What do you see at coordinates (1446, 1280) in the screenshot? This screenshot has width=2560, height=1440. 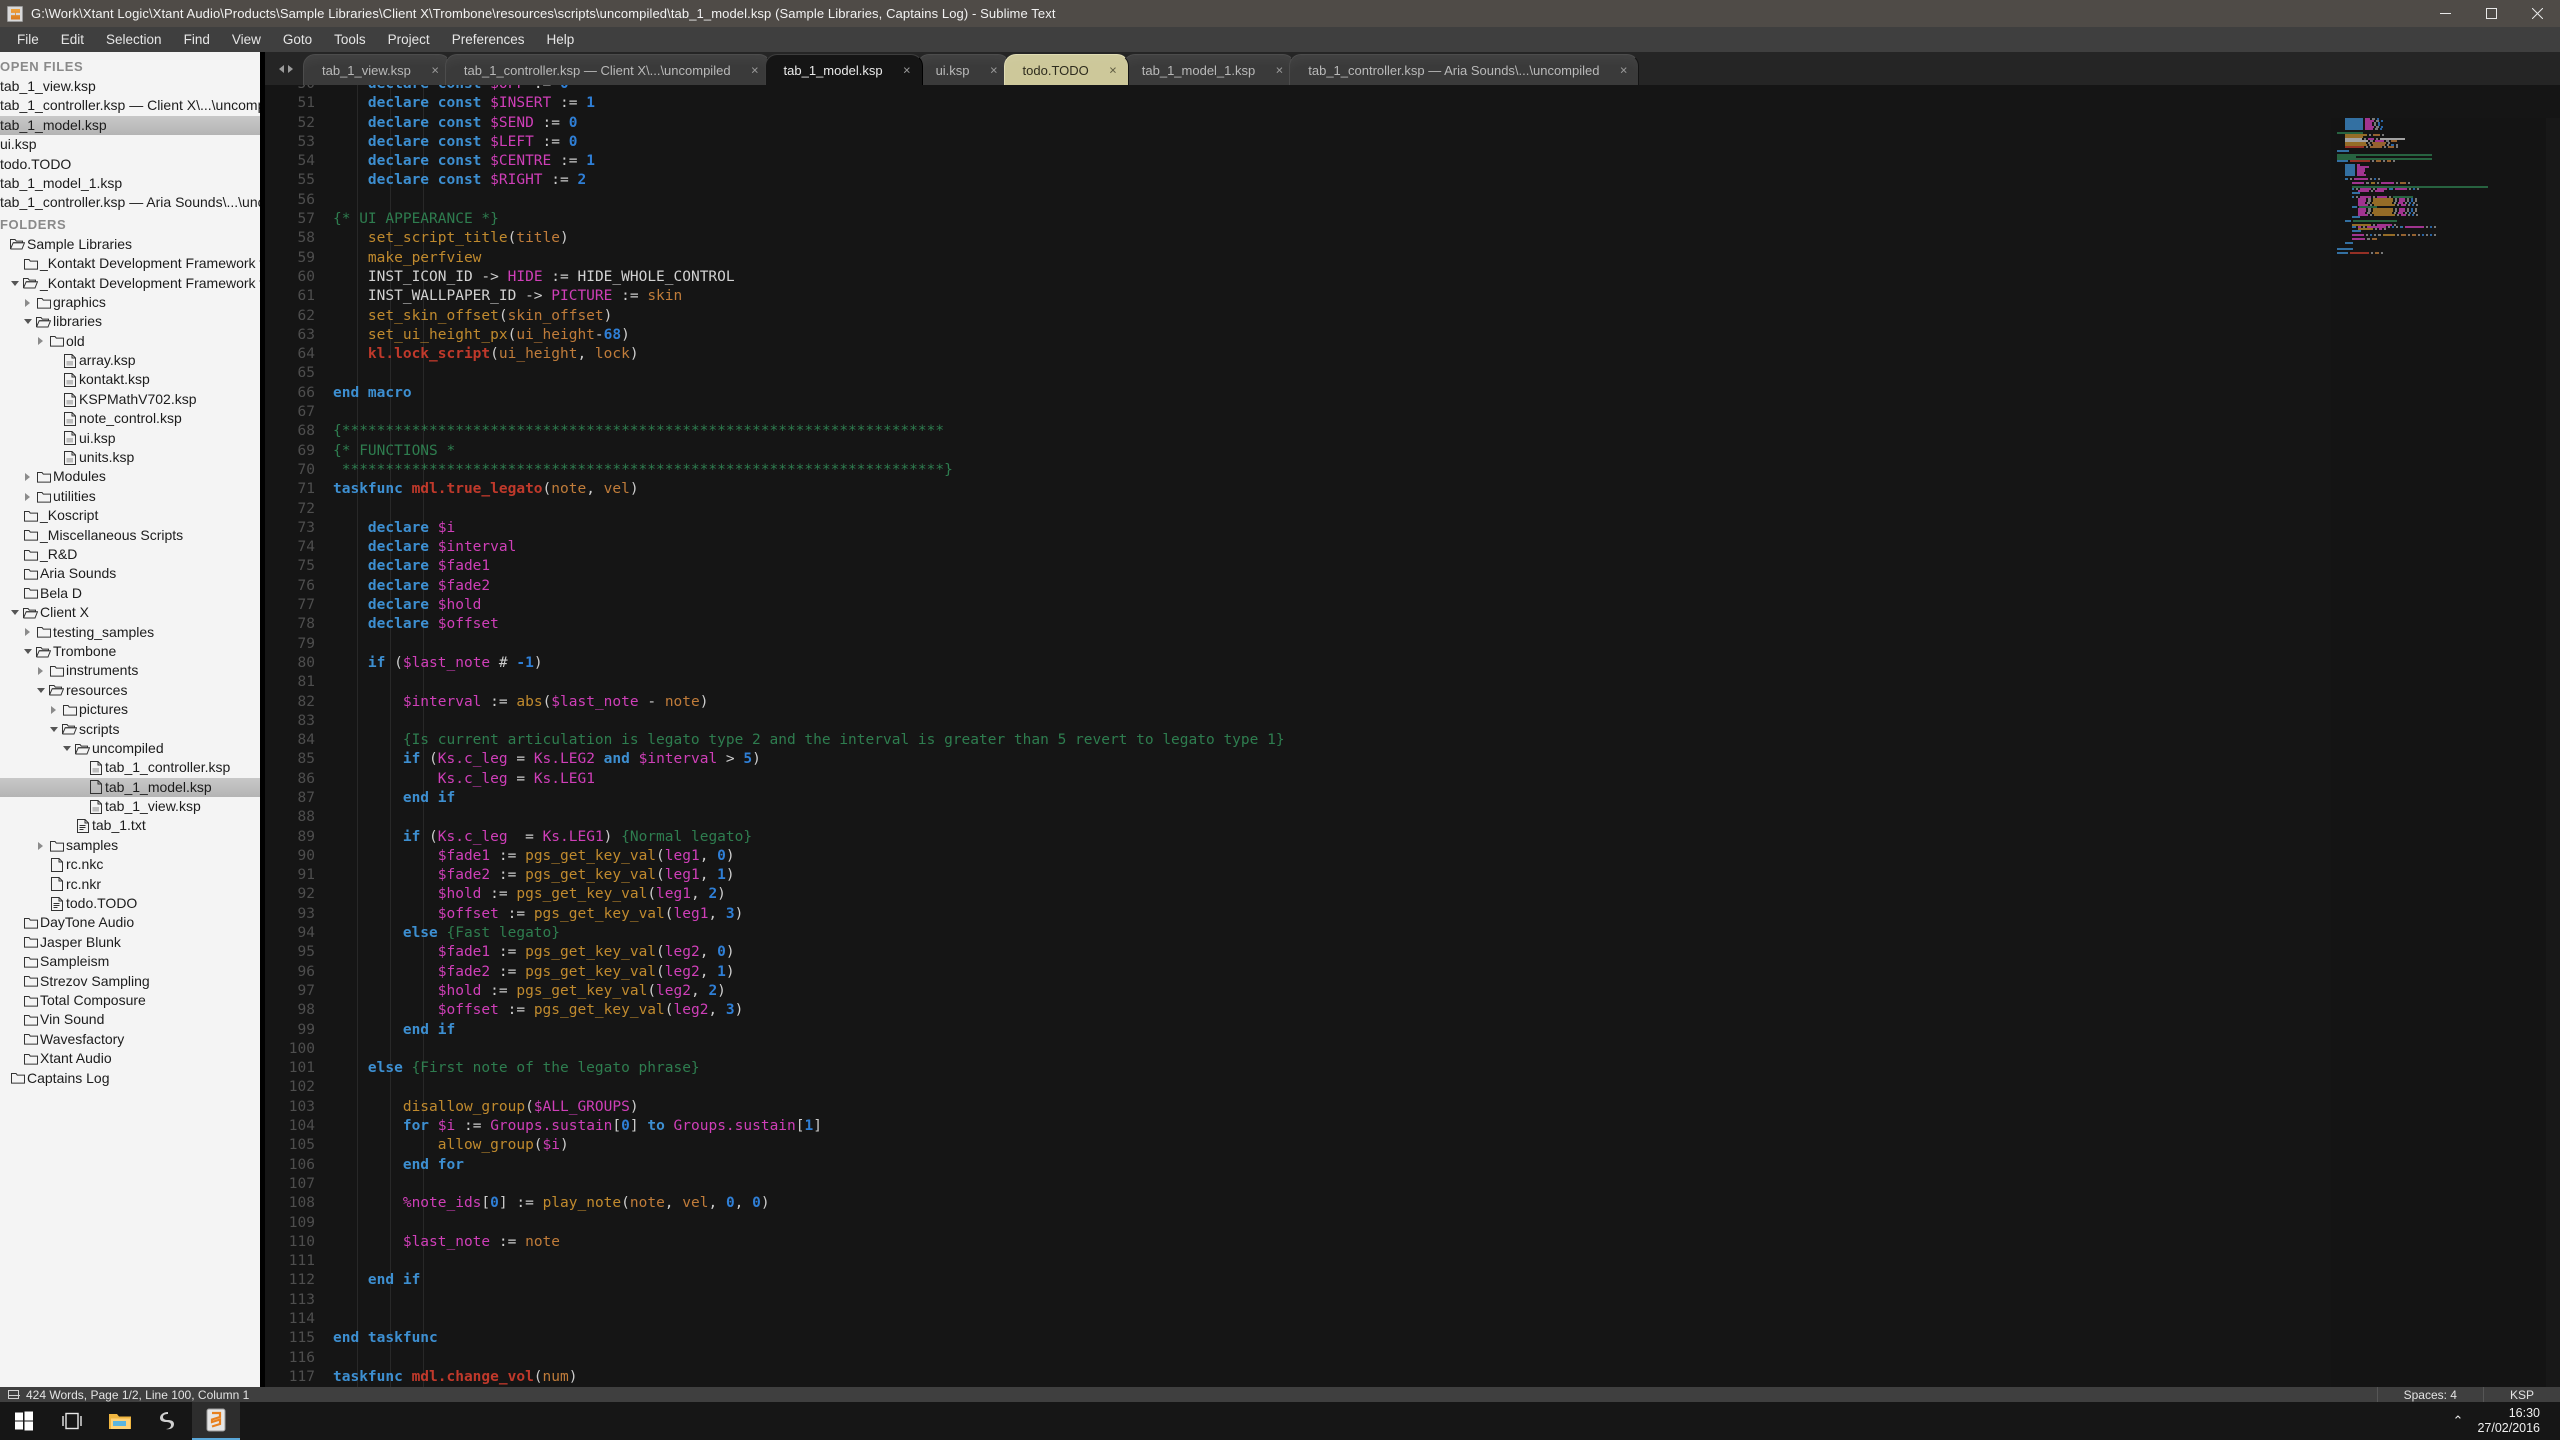 I see `code-line: end if` at bounding box center [1446, 1280].